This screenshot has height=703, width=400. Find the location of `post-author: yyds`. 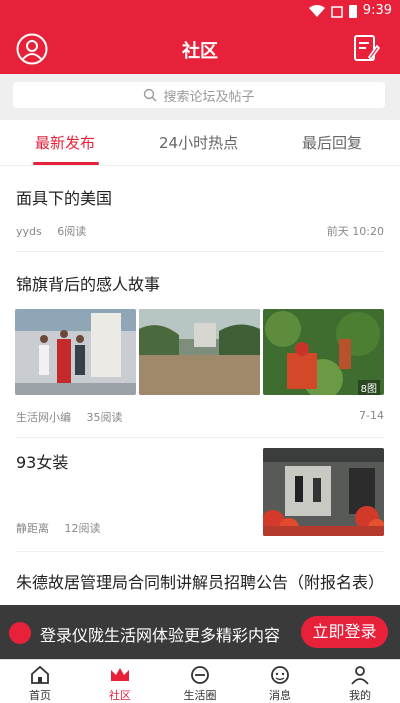

post-author: yyds is located at coordinates (29, 231).